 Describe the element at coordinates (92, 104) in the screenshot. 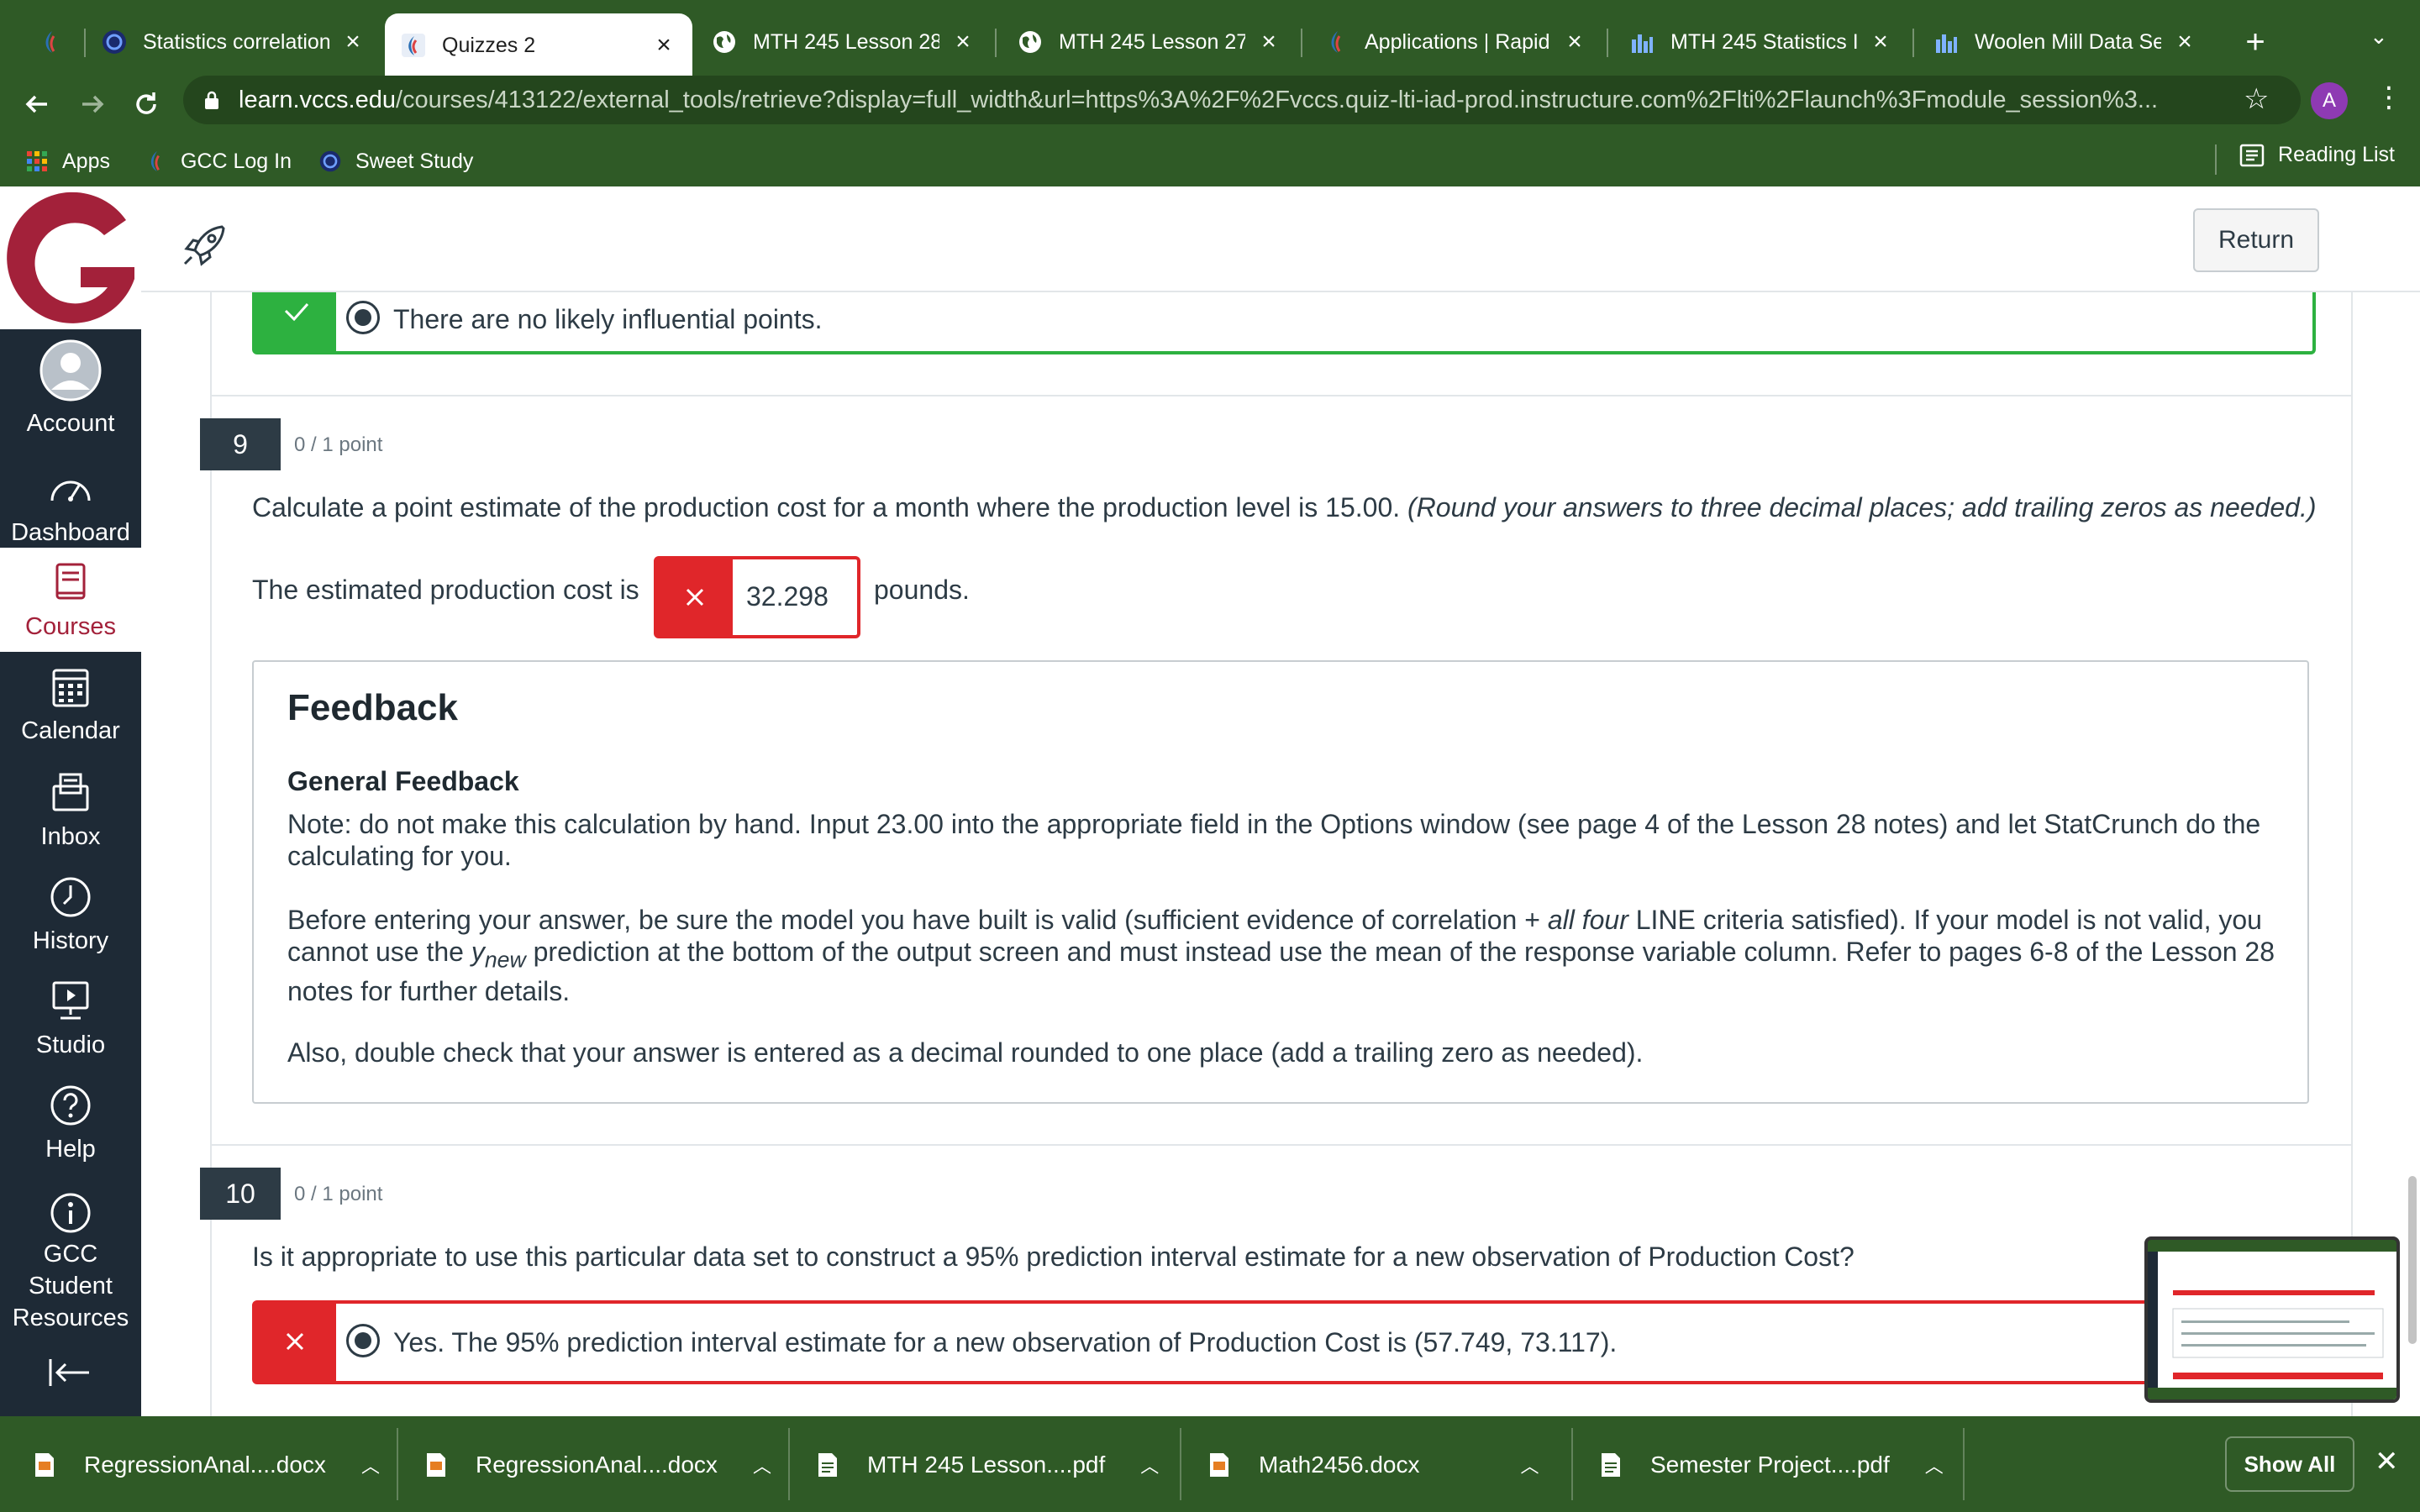

I see `forward-button` at that location.